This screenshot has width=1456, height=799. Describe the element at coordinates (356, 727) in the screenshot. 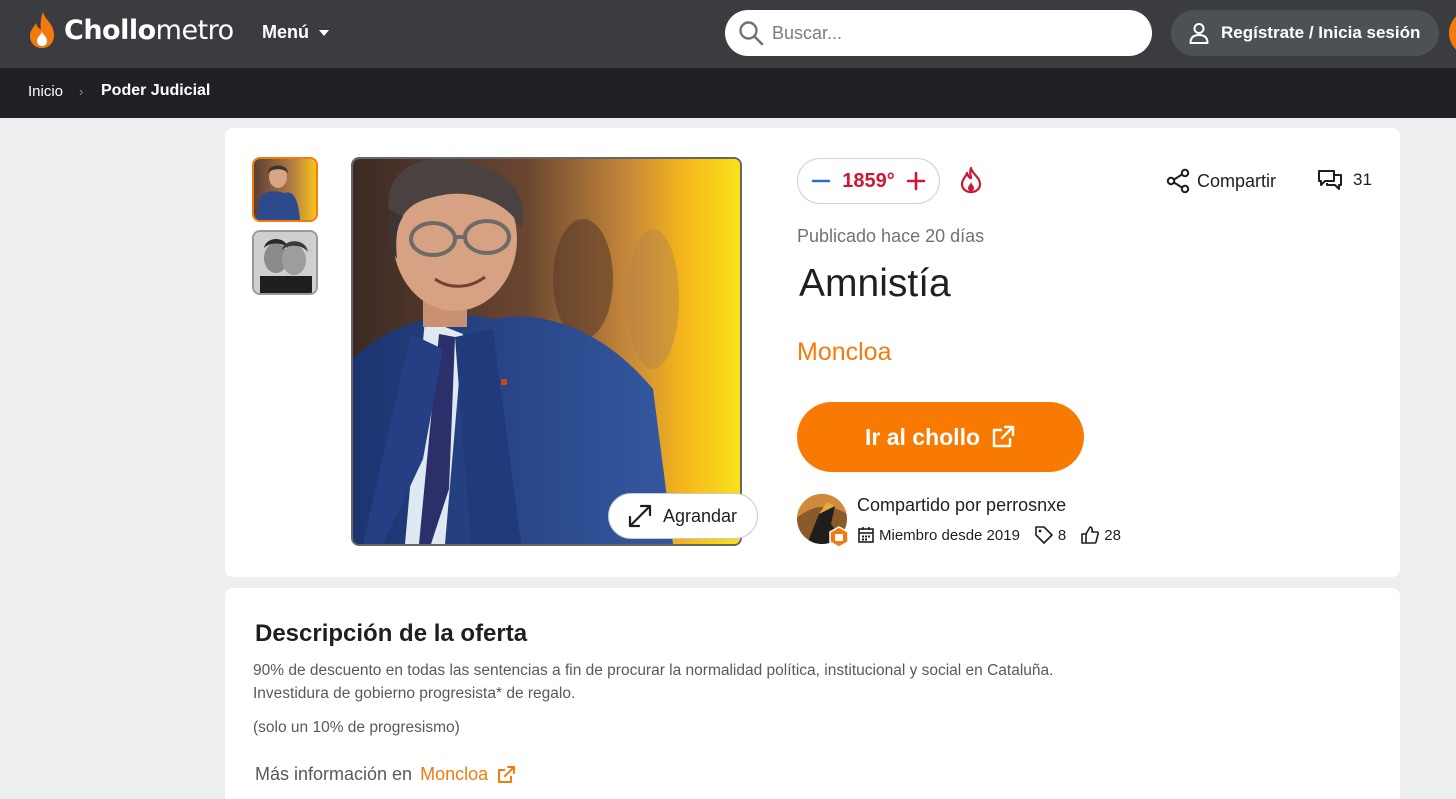

I see `description-line: (solo un 10% de progresismo)` at that location.